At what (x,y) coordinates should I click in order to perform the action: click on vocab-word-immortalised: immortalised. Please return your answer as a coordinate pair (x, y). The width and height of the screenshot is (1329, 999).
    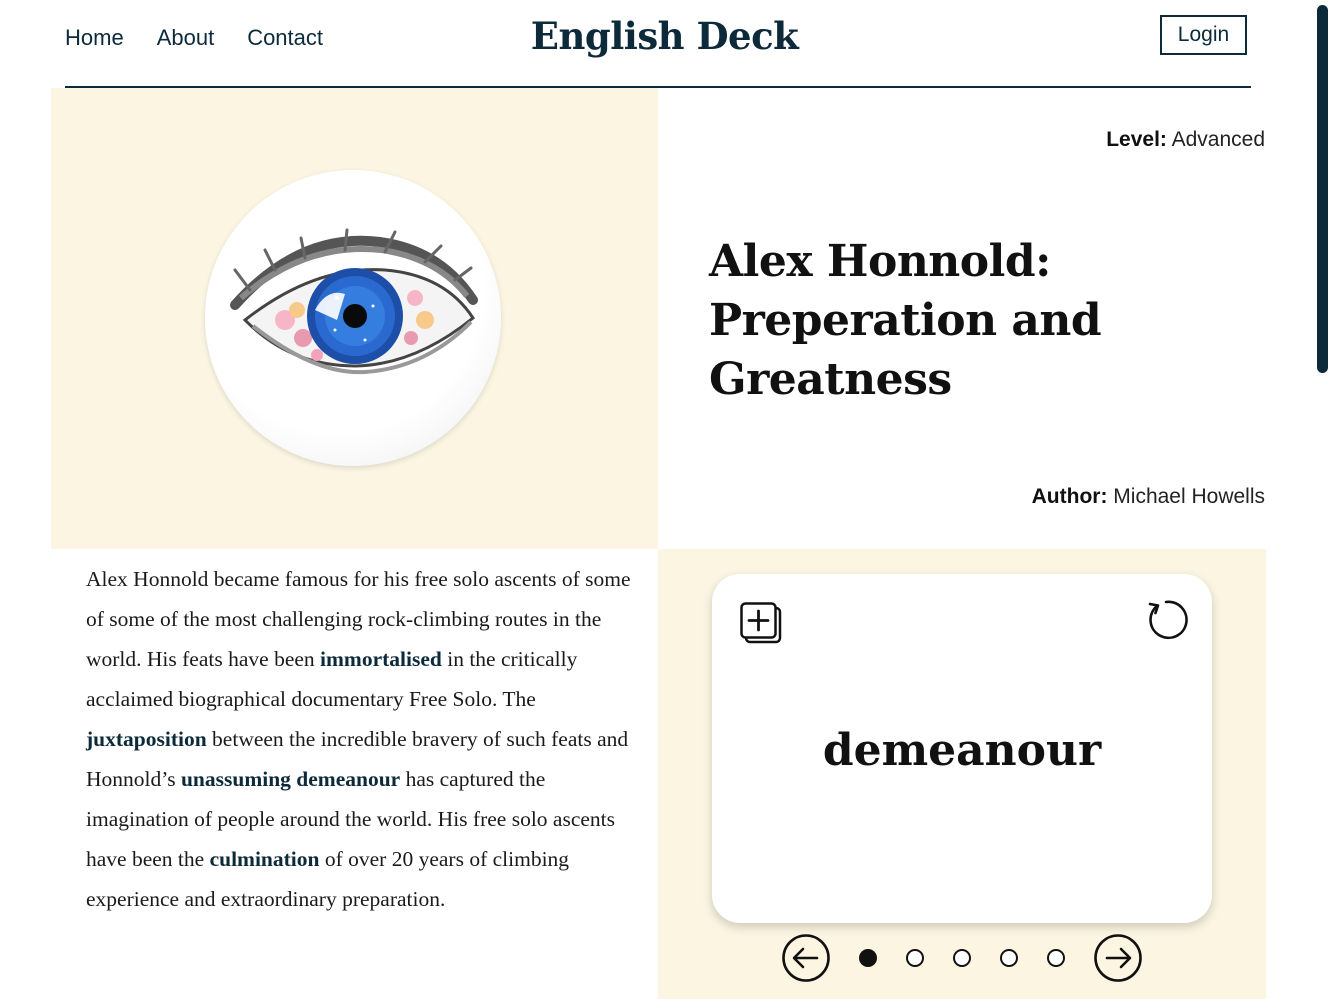
    Looking at the image, I should click on (381, 659).